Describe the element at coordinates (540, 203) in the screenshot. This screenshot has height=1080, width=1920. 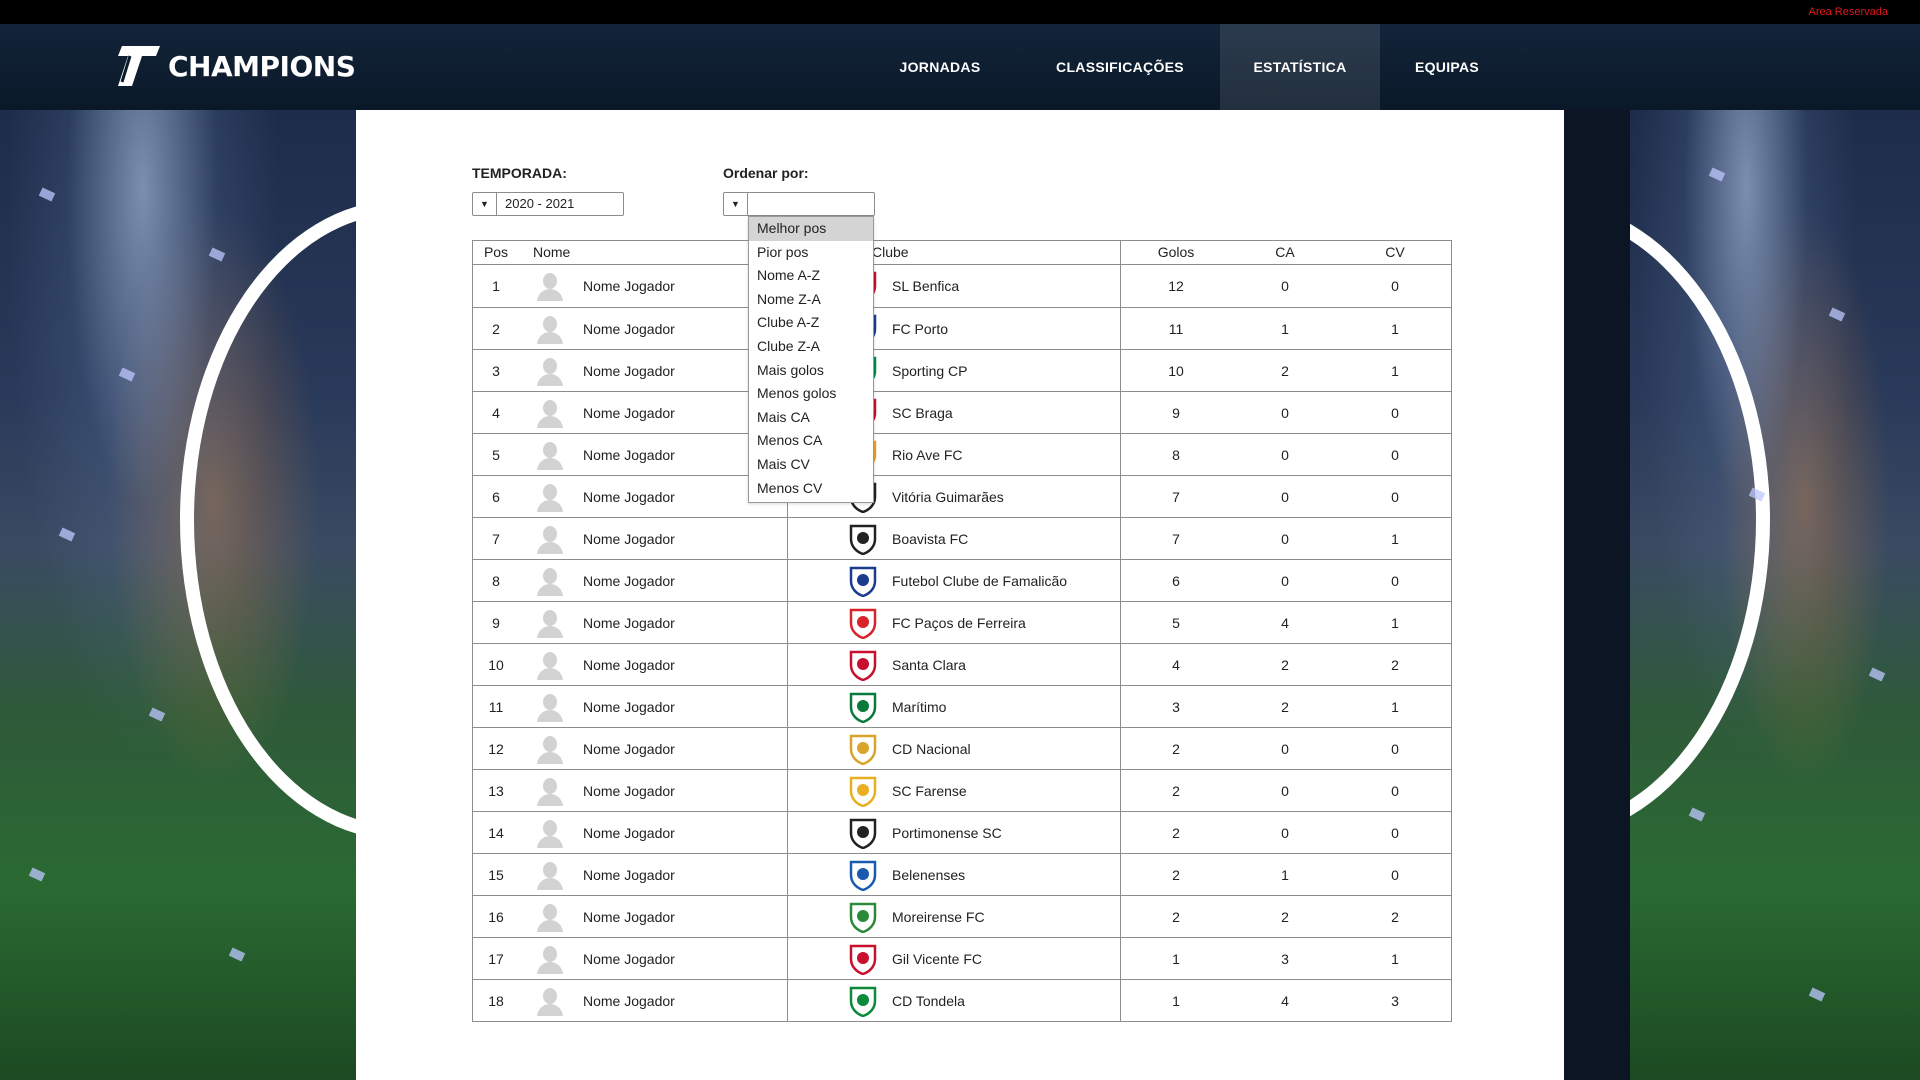
I see `season-select-value: 2020 - 2021` at that location.